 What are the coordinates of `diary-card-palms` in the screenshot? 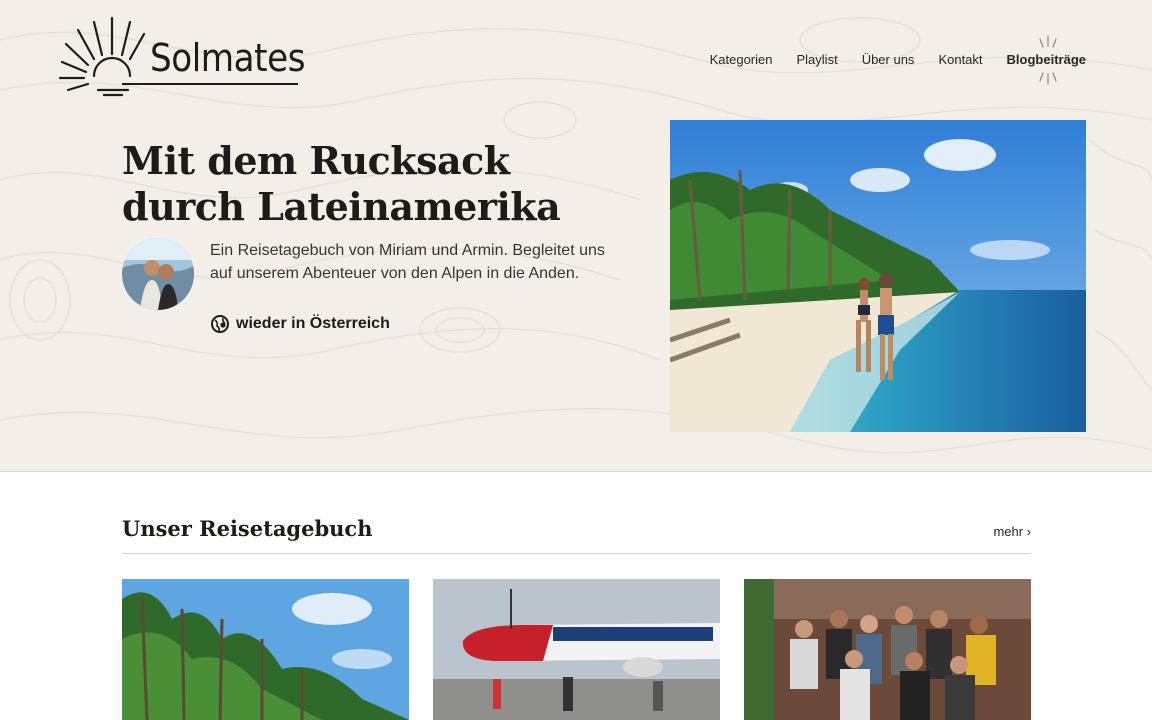 It's located at (265, 649).